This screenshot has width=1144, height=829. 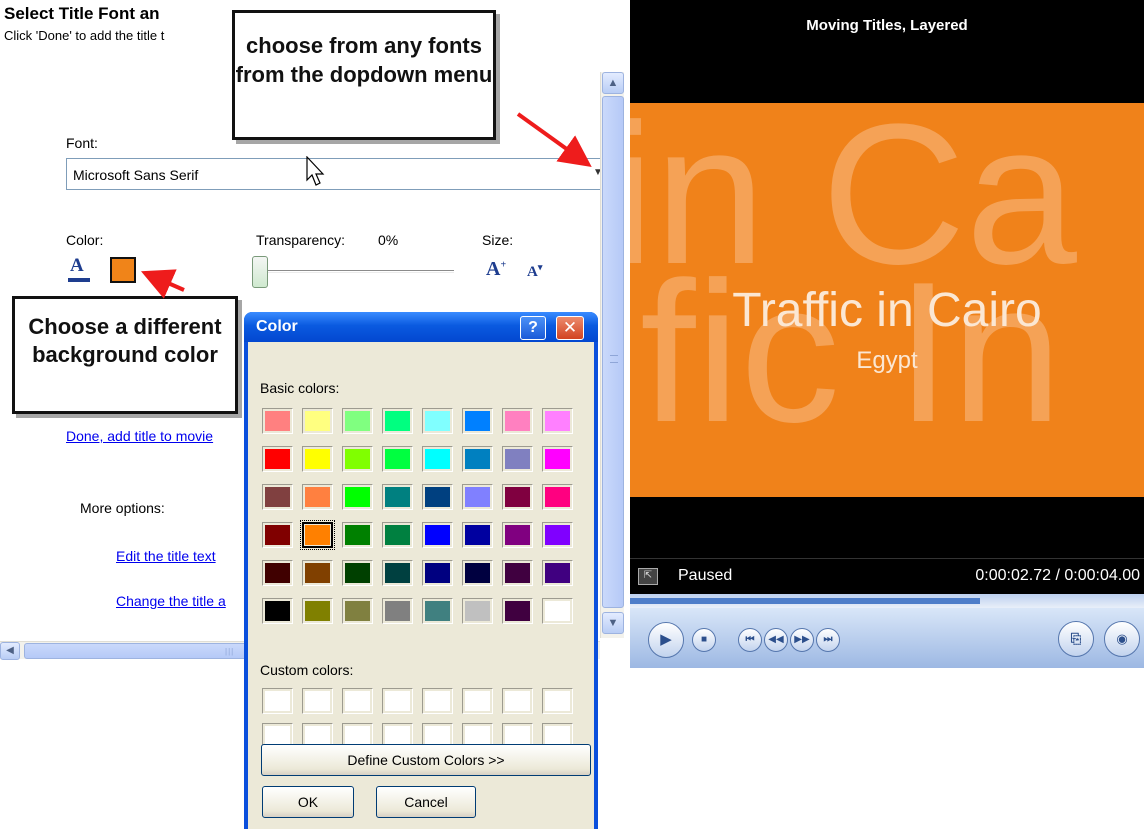 I want to click on transparency-slider-track, so click(x=356, y=271).